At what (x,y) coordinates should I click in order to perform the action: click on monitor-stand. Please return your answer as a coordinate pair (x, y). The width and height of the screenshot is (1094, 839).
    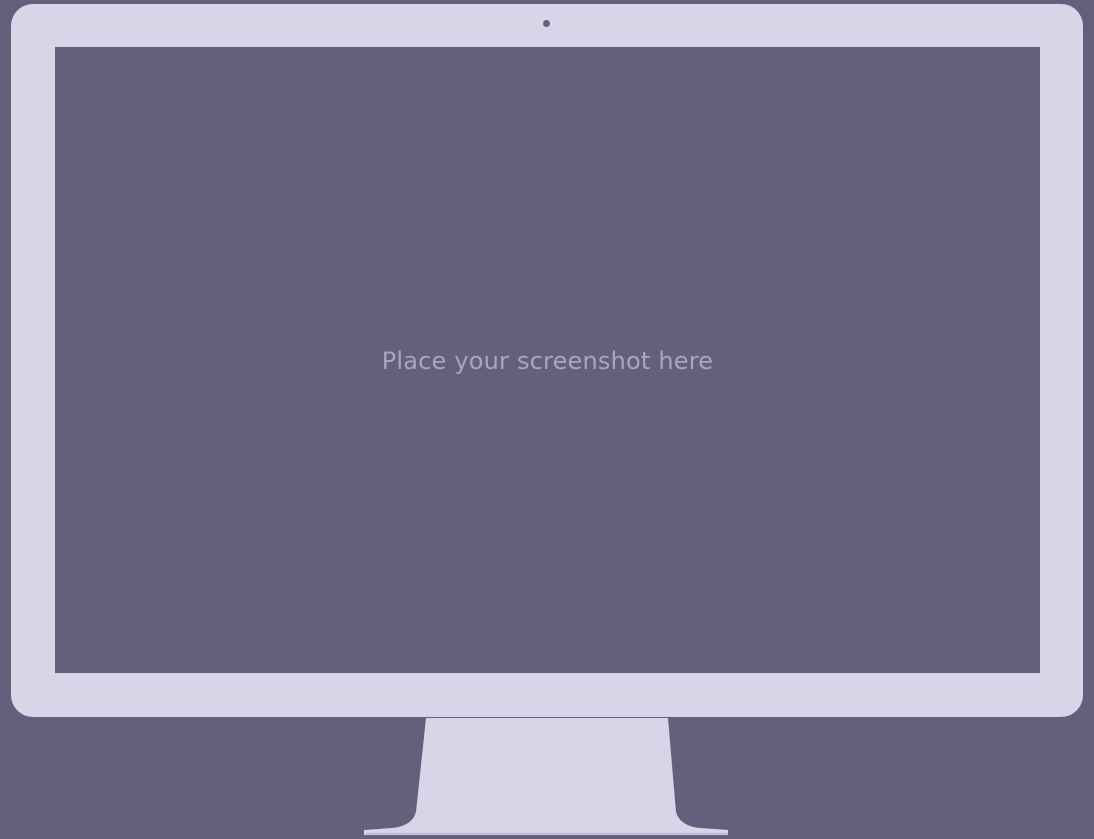
    Looking at the image, I should click on (546, 776).